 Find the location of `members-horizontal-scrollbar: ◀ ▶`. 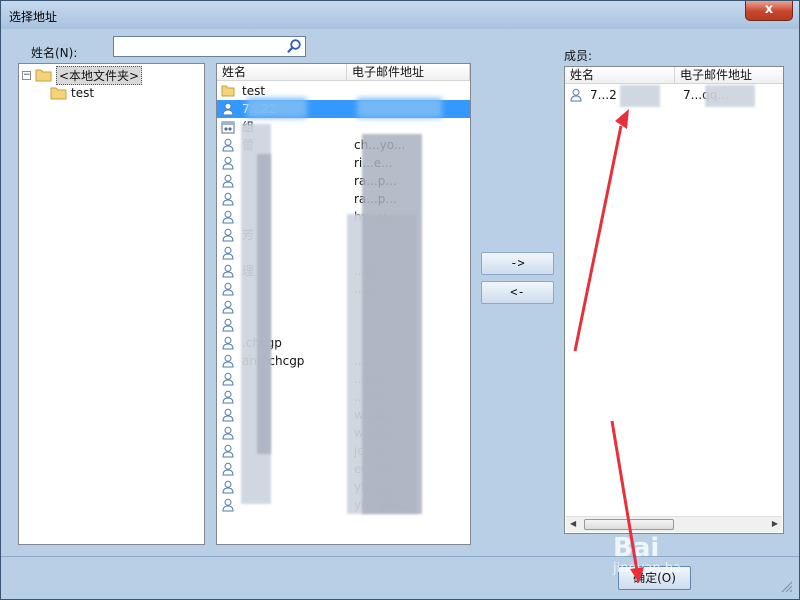

members-horizontal-scrollbar: ◀ ▶ is located at coordinates (674, 524).